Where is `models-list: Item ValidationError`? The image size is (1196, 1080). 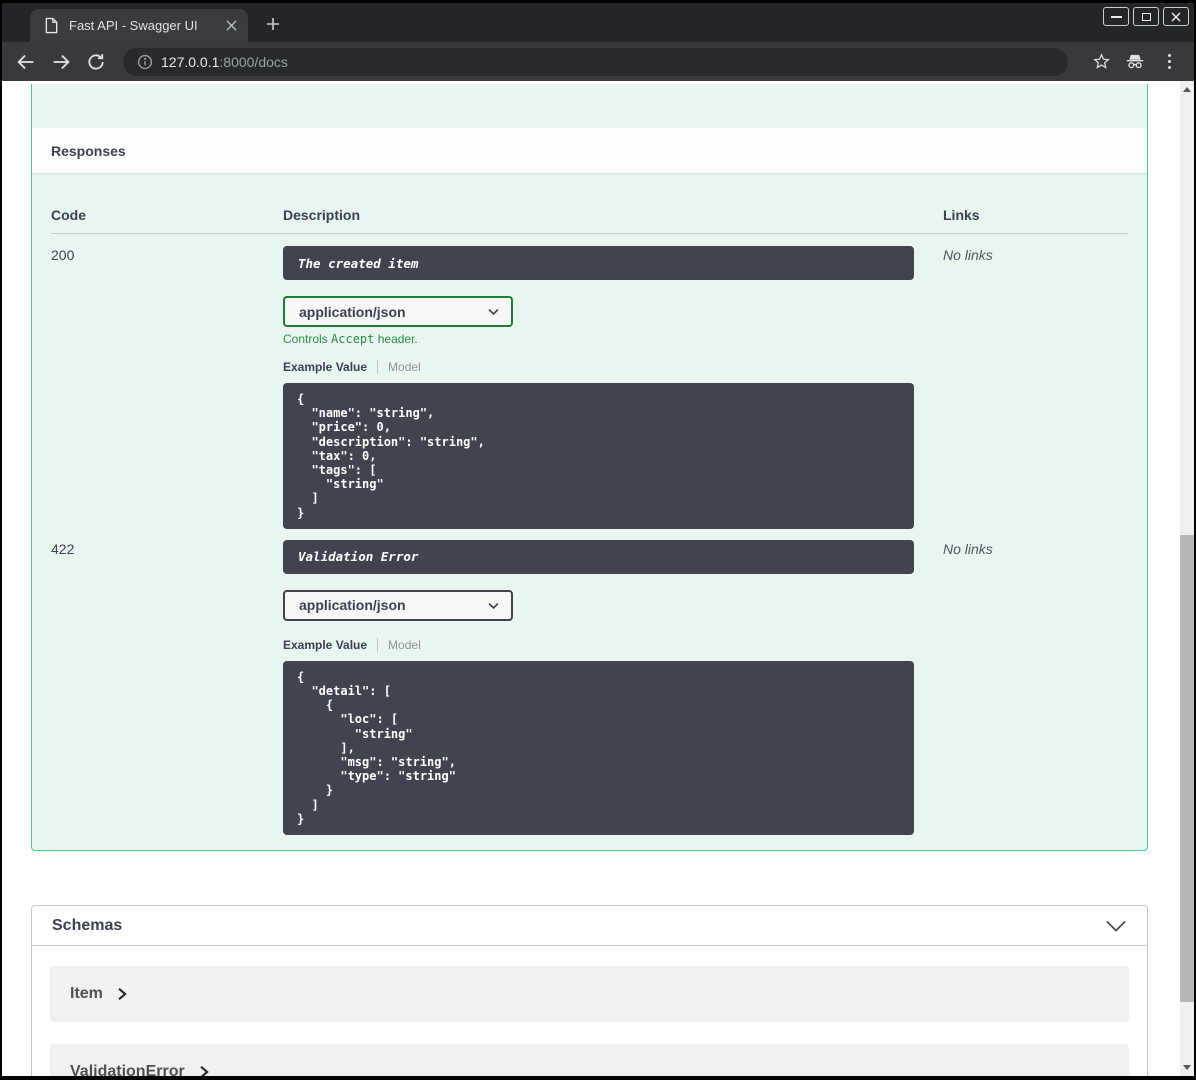 models-list: Item ValidationError is located at coordinates (589, 1011).